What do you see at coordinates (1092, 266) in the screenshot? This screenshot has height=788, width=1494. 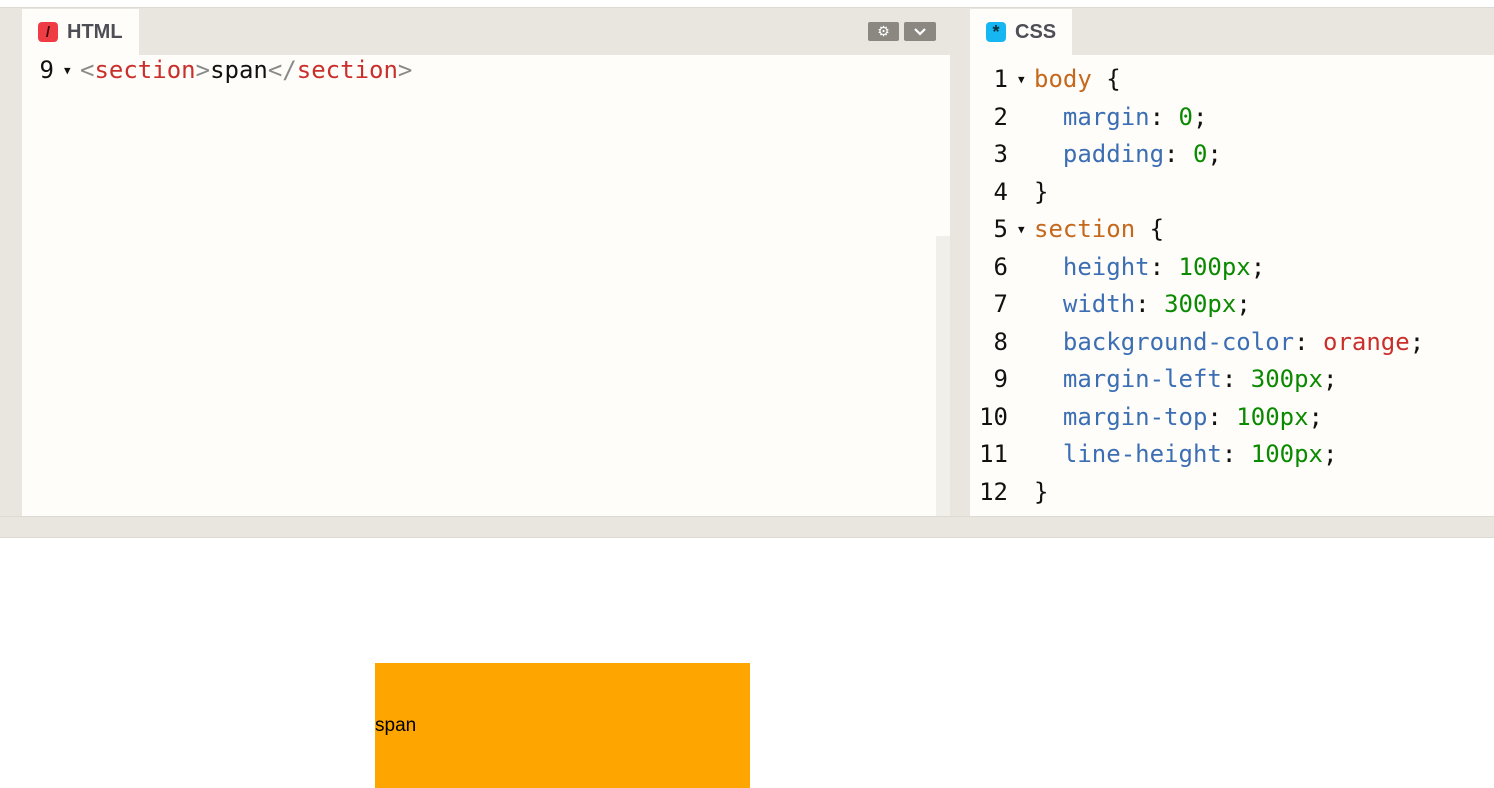 I see `code-token: height` at bounding box center [1092, 266].